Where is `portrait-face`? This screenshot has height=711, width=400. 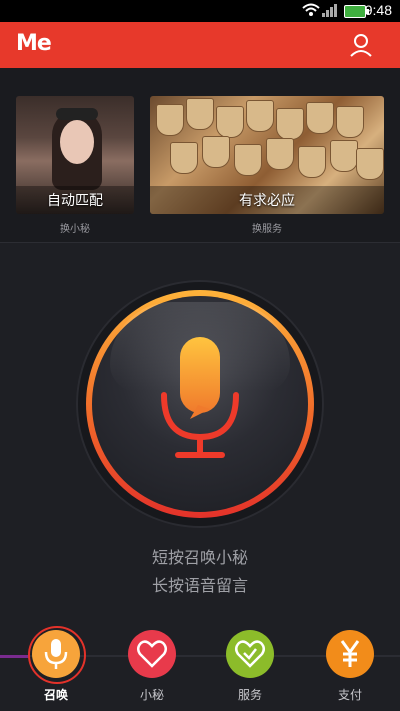
portrait-face is located at coordinates (77, 142).